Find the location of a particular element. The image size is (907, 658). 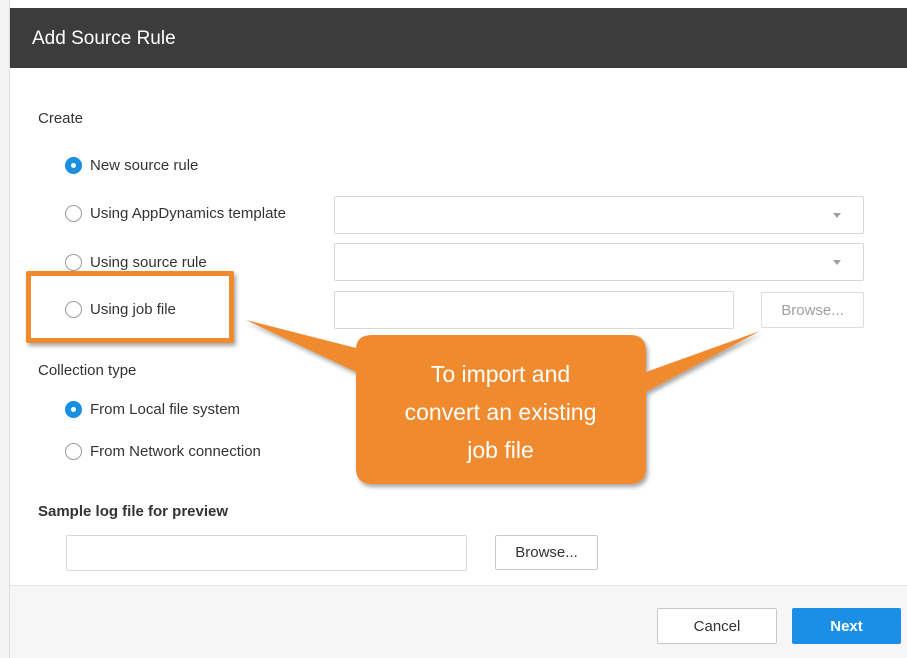

radio-local-file-system: From Local file system is located at coordinates (152, 409).